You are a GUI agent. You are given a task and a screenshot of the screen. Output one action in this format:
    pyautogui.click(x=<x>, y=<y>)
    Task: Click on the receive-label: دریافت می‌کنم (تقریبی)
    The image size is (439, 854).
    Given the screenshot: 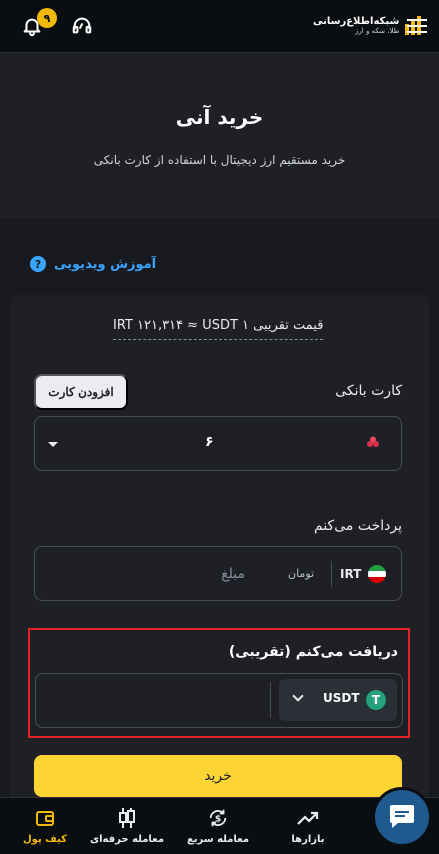 What is the action you would take?
    pyautogui.click(x=313, y=652)
    